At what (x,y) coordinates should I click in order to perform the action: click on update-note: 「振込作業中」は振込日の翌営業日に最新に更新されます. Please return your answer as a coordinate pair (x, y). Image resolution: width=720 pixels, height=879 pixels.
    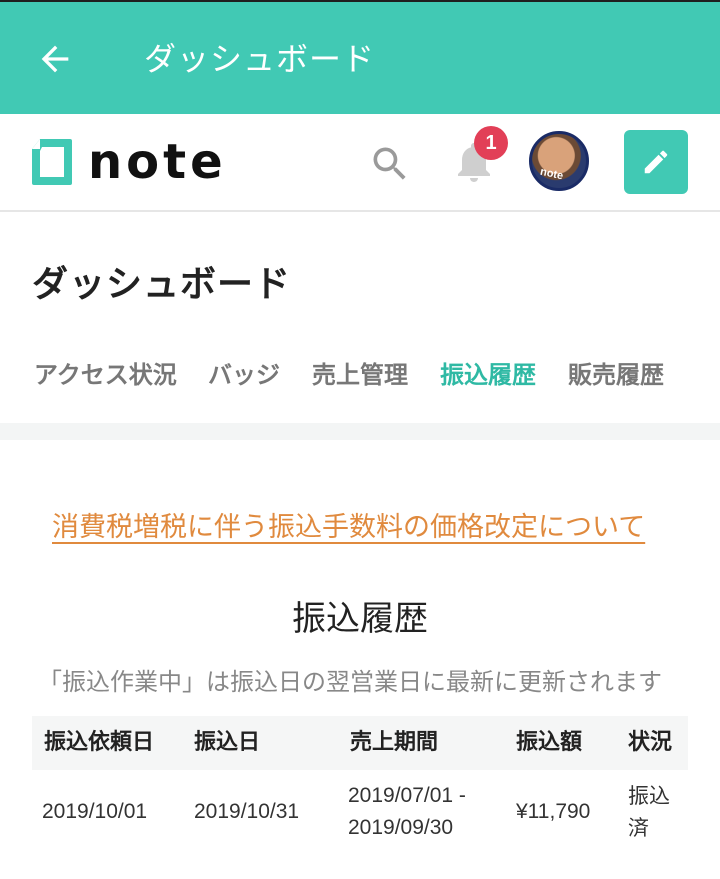
    Looking at the image, I should click on (350, 682).